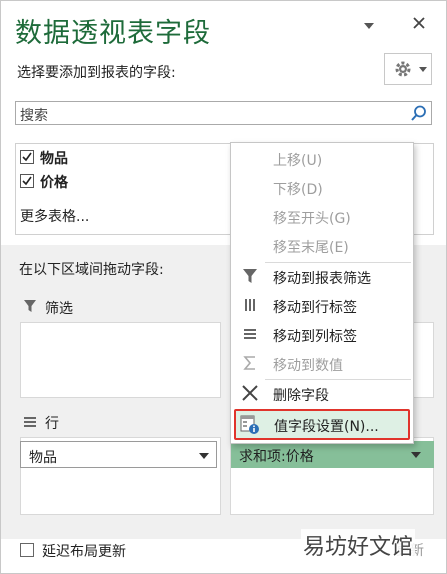 The width and height of the screenshot is (447, 574). What do you see at coordinates (322, 334) in the screenshot?
I see `menu-item-move-to-column-labels: 移动到列标签` at bounding box center [322, 334].